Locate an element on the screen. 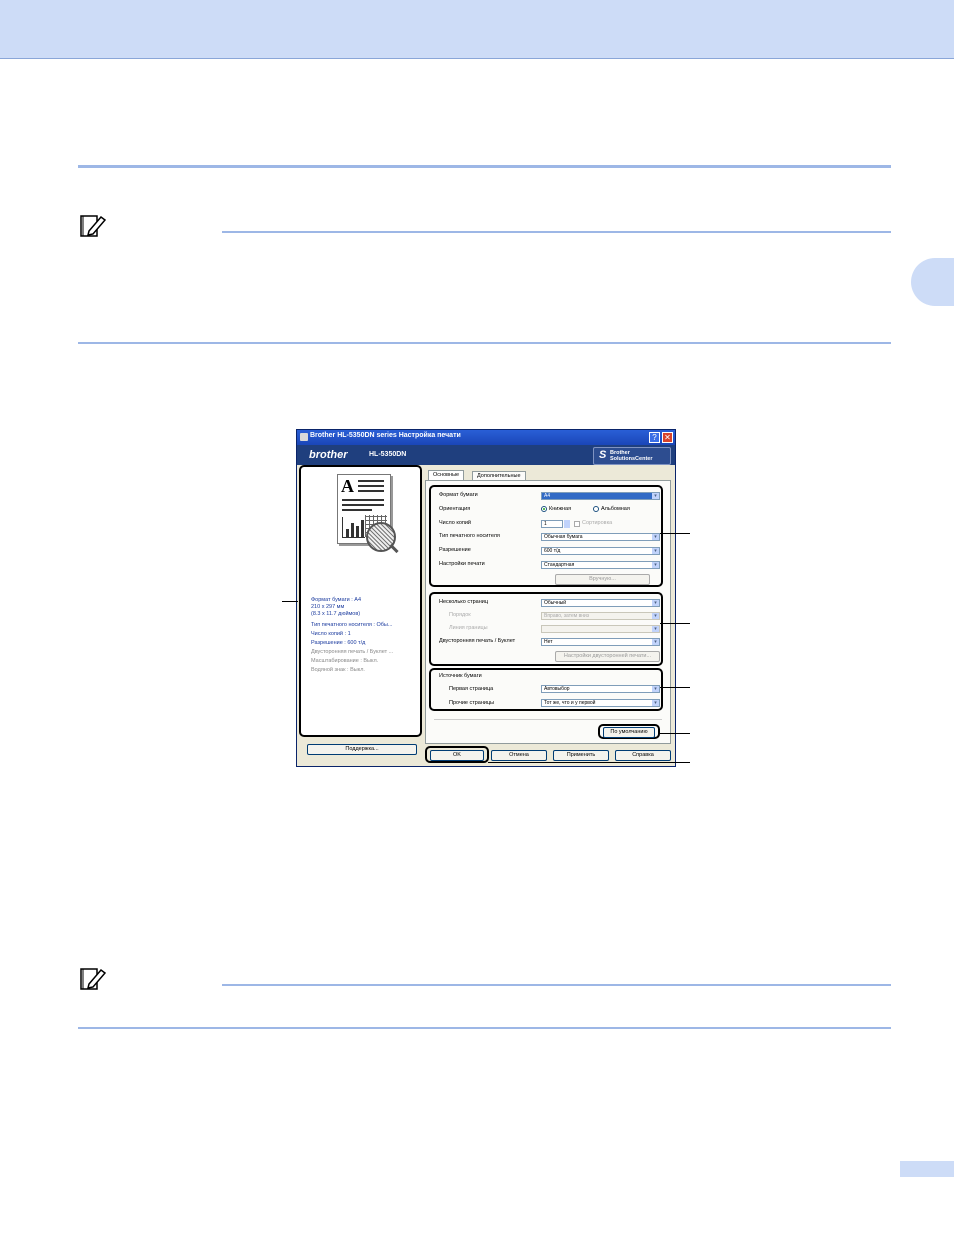 The image size is (954, 1235). ok-button: OK is located at coordinates (457, 755).